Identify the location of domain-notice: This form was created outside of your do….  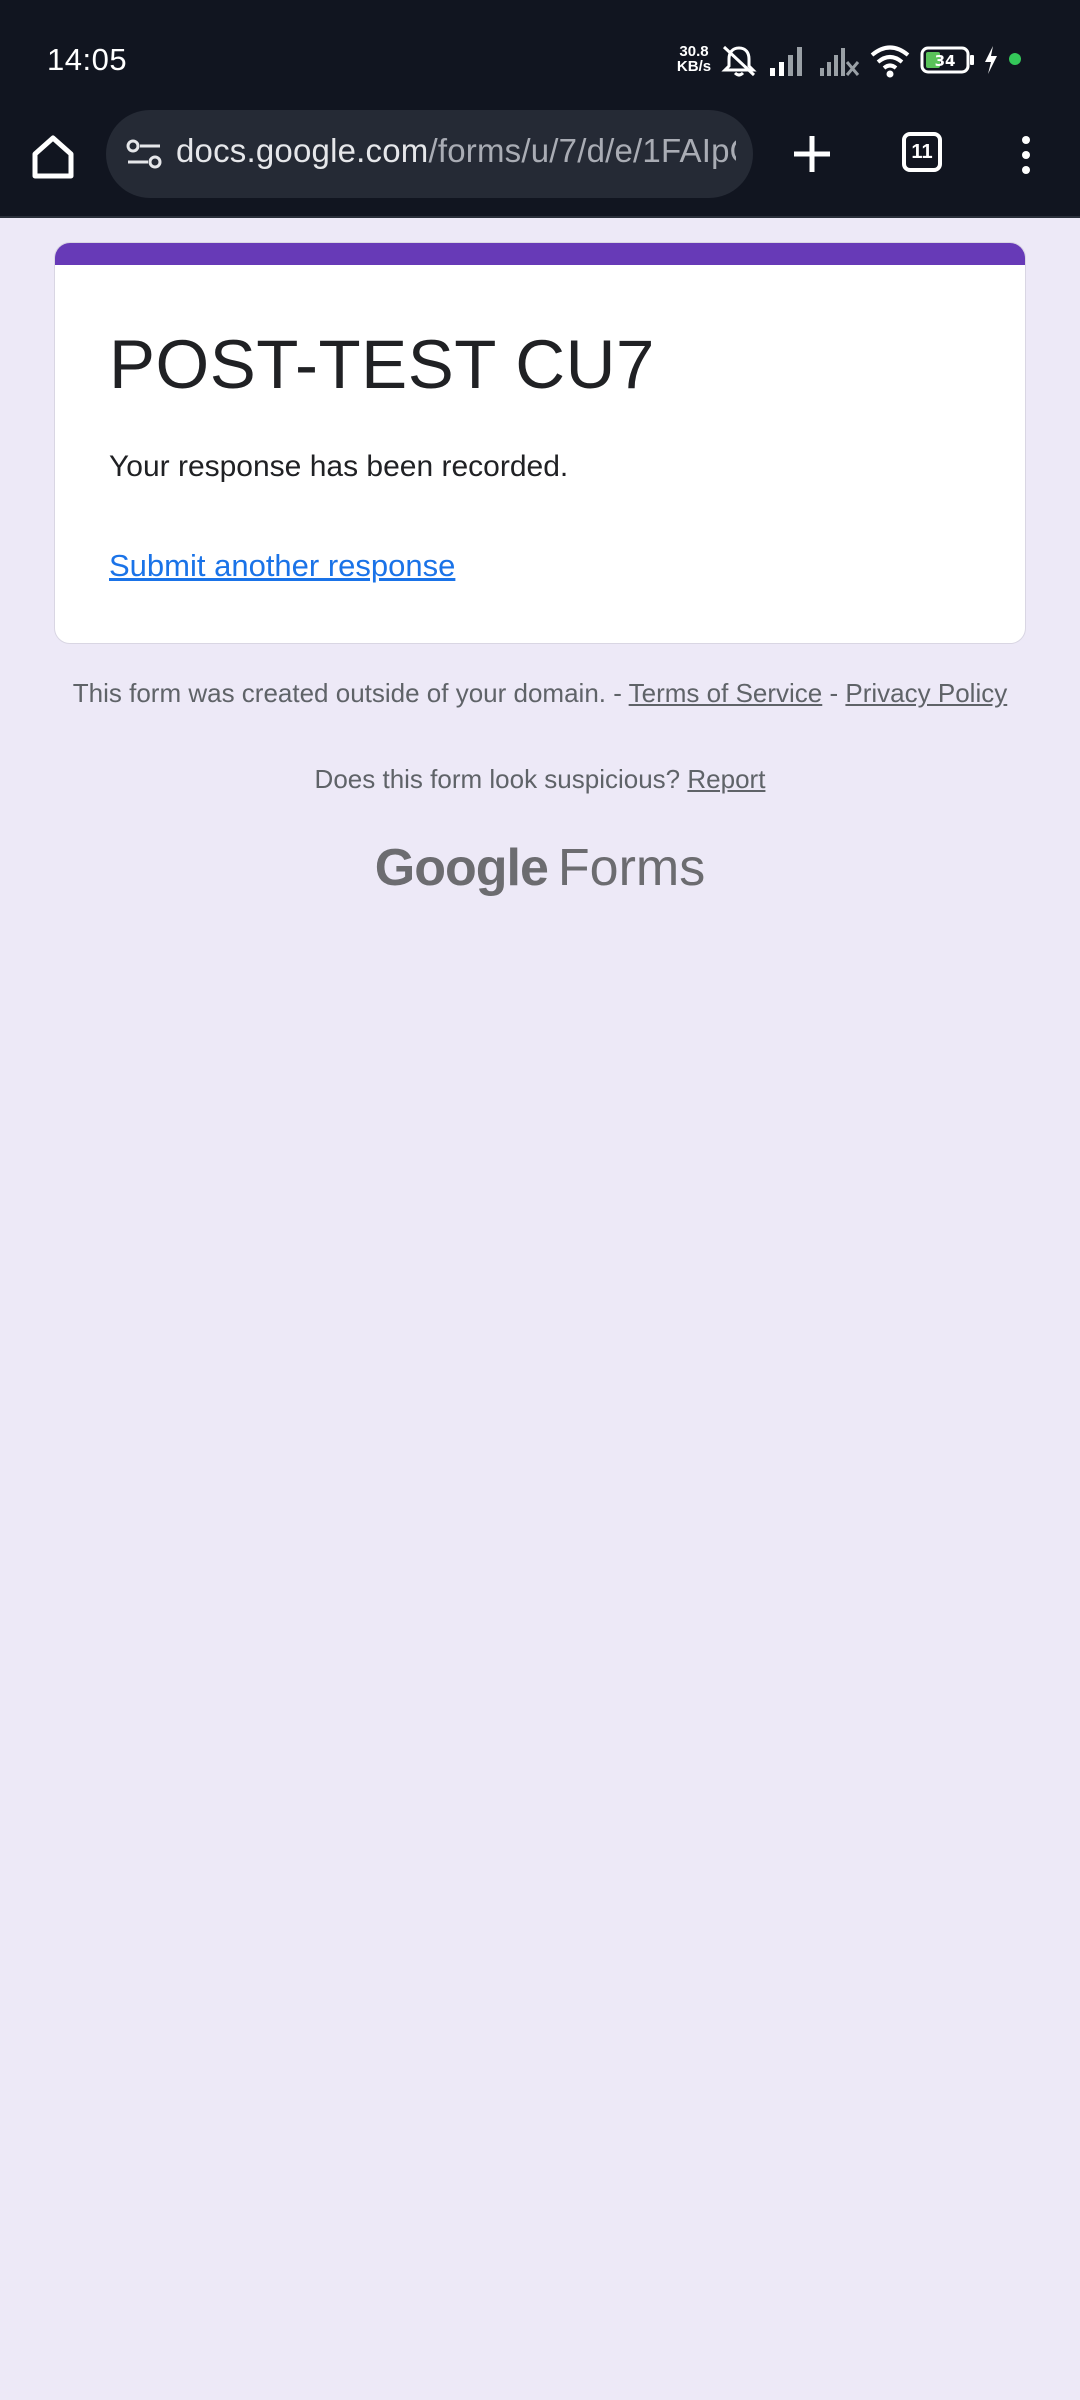
(540, 693).